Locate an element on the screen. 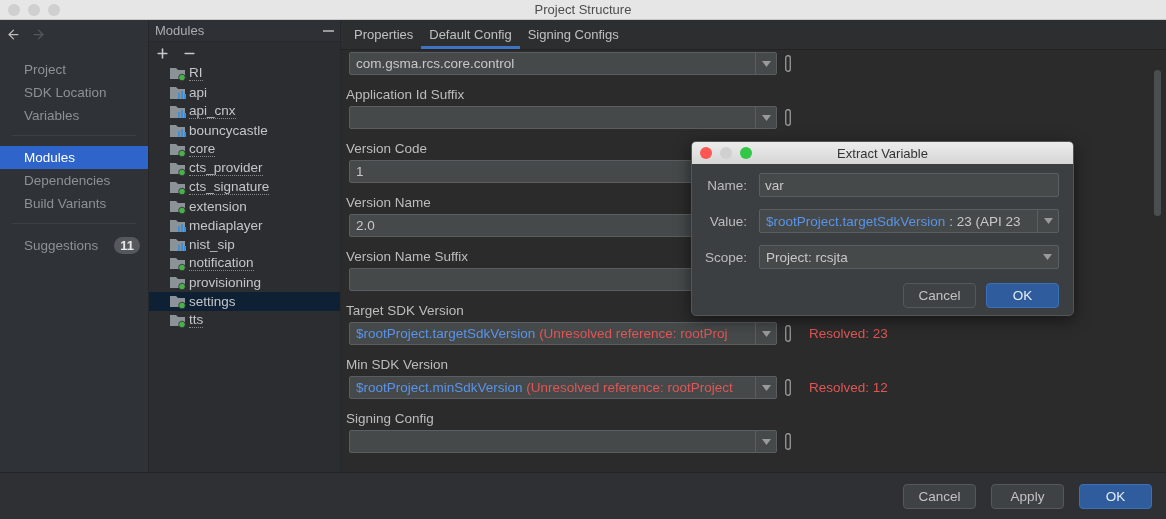 Image resolution: width=1166 pixels, height=519 pixels. nav-item: Suggestions 11 is located at coordinates (74, 245).